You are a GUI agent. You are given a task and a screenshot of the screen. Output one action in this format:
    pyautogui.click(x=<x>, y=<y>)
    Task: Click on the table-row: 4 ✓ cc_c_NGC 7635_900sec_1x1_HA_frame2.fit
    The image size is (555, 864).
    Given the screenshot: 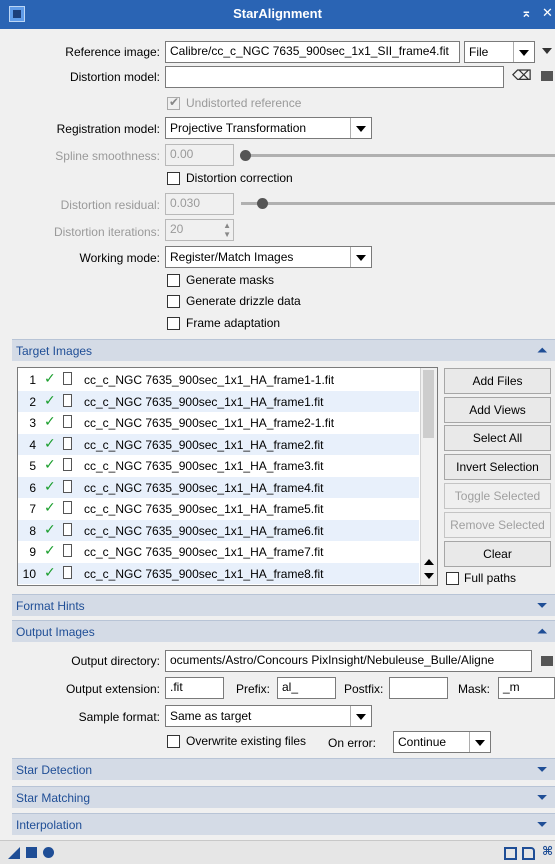 What is the action you would take?
    pyautogui.click(x=218, y=444)
    